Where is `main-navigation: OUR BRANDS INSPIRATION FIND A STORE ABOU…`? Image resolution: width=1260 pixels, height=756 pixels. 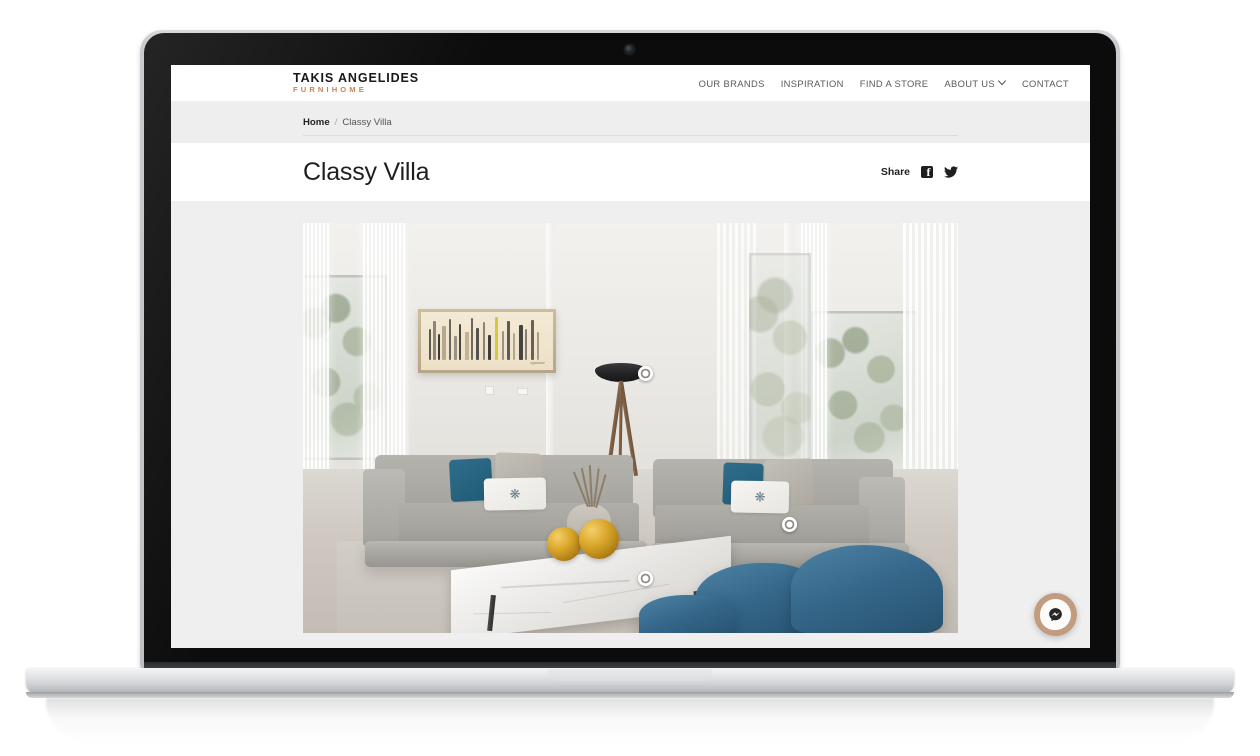
main-navigation: OUR BRANDS INSPIRATION FIND A STORE ABOU… is located at coordinates (884, 83).